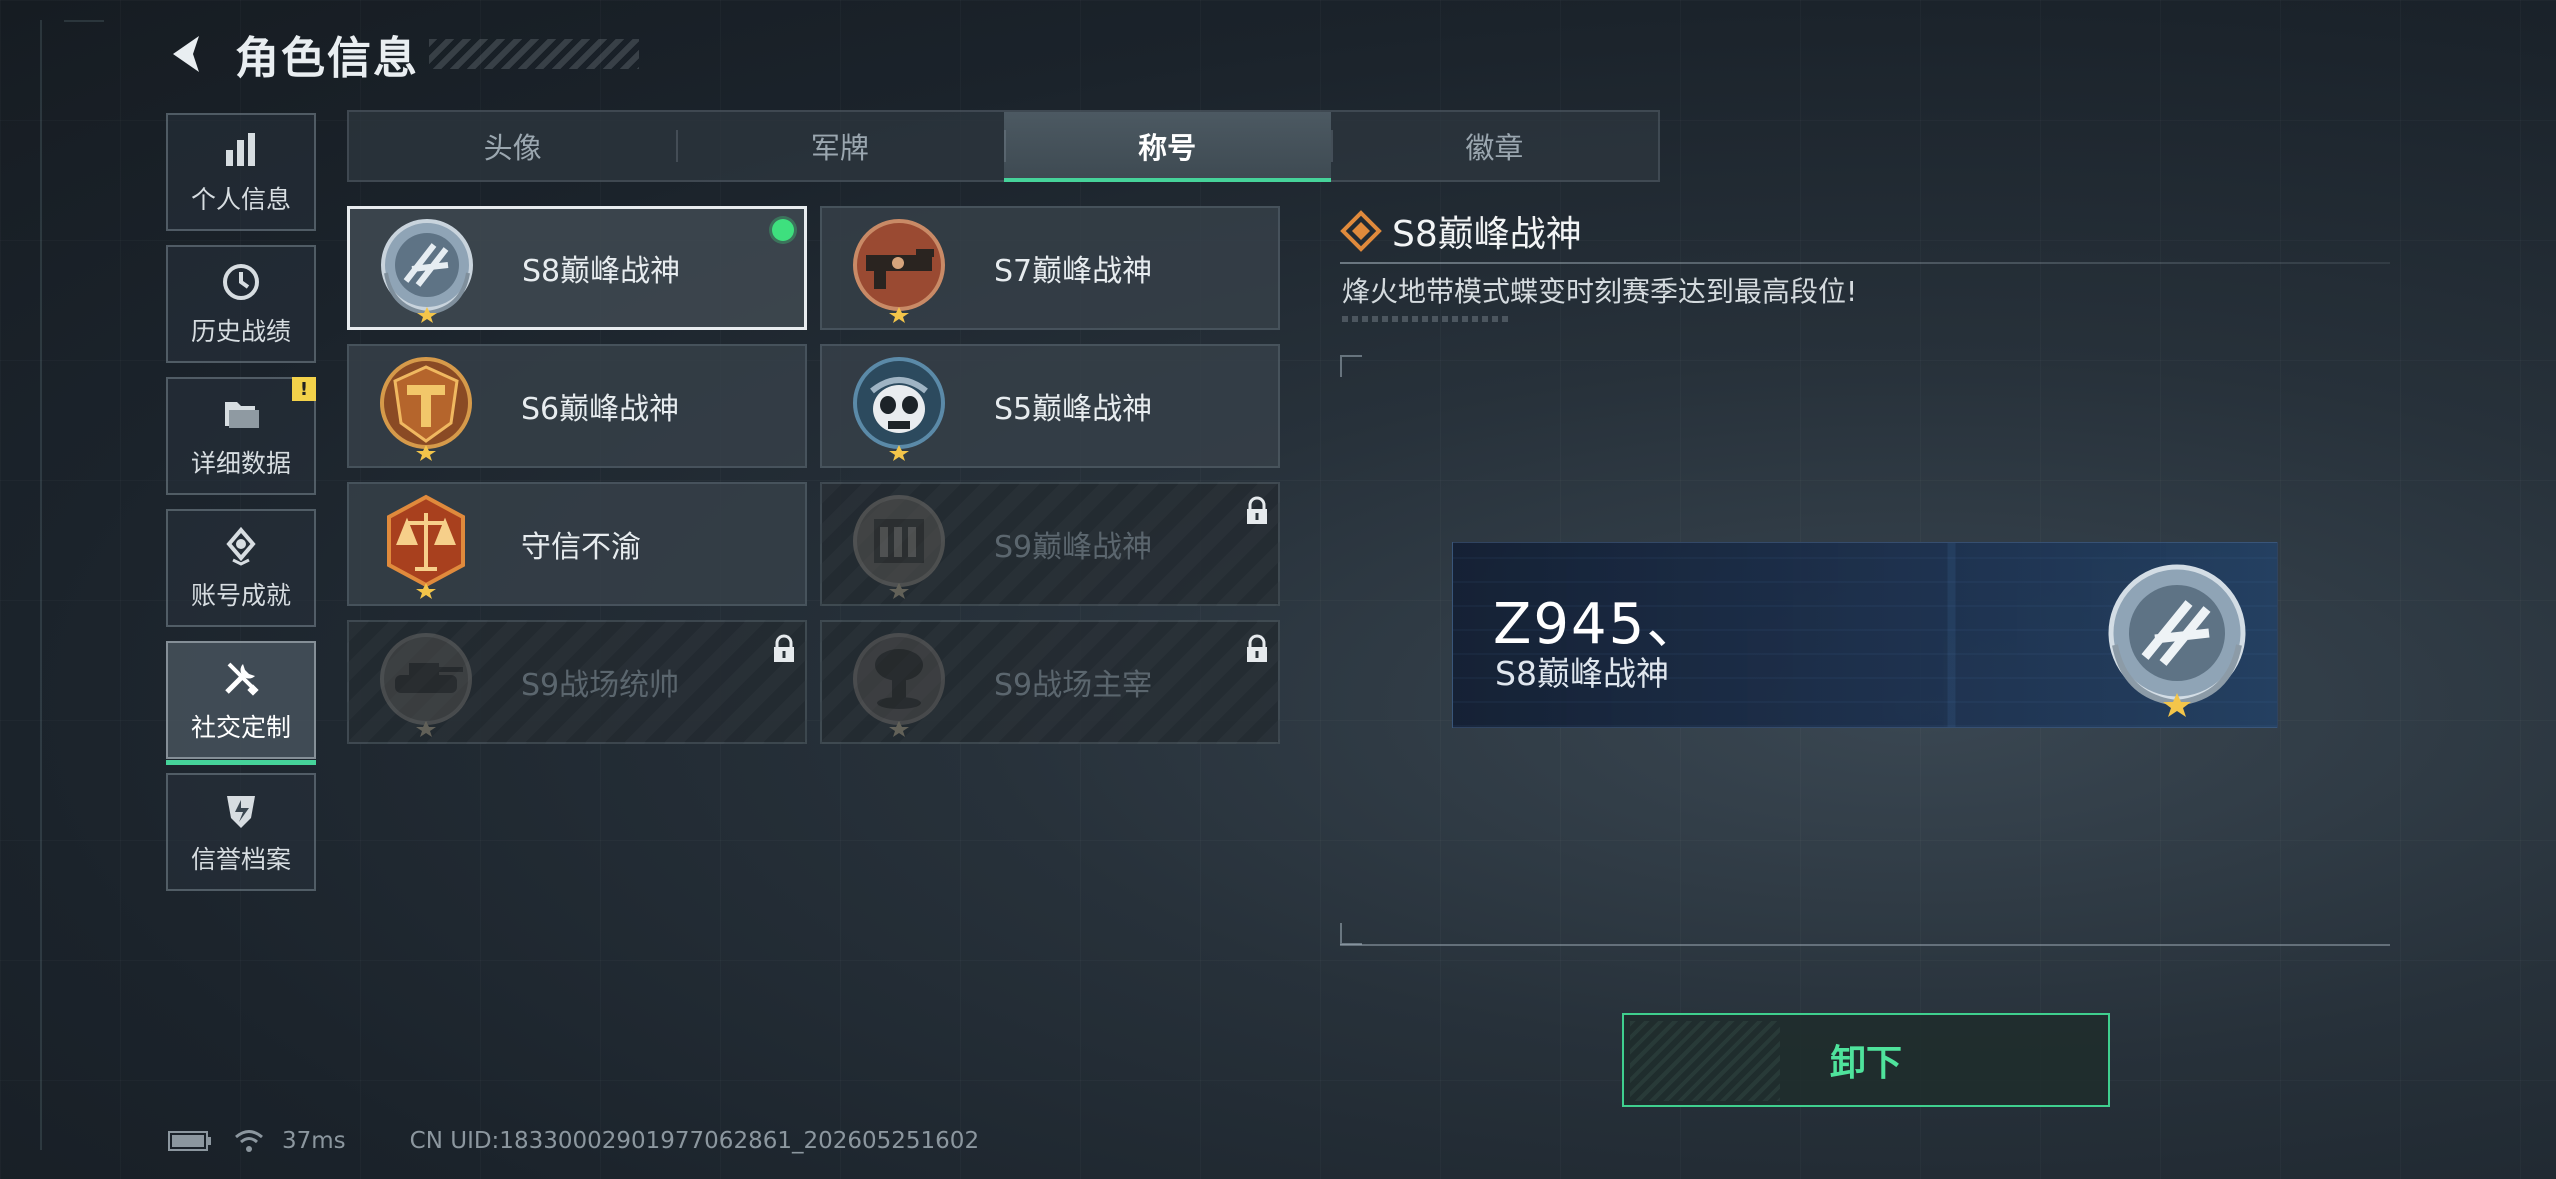 The height and width of the screenshot is (1179, 2556). Describe the element at coordinates (241, 546) in the screenshot. I see `achievement-icon` at that location.